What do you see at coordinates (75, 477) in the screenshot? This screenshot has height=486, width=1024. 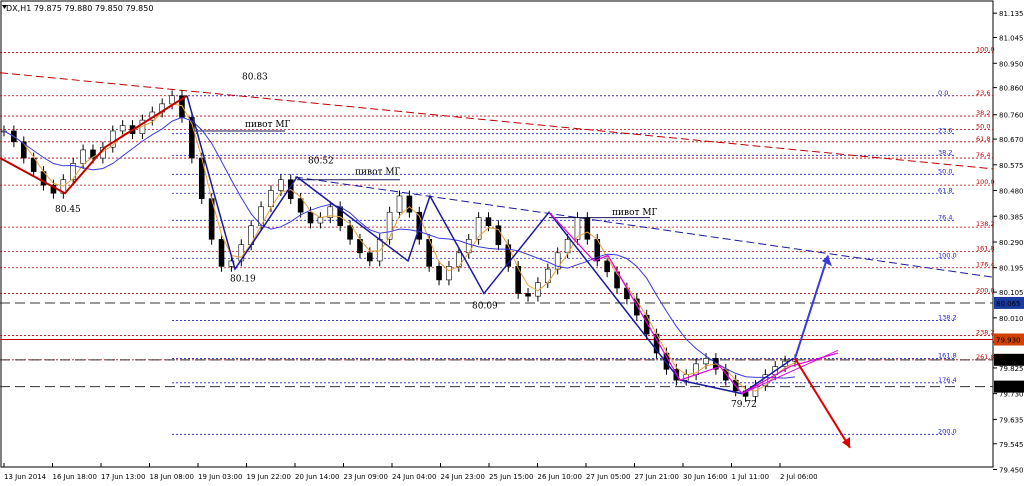 I see `x-tick-label: 16 Jun 18:00` at bounding box center [75, 477].